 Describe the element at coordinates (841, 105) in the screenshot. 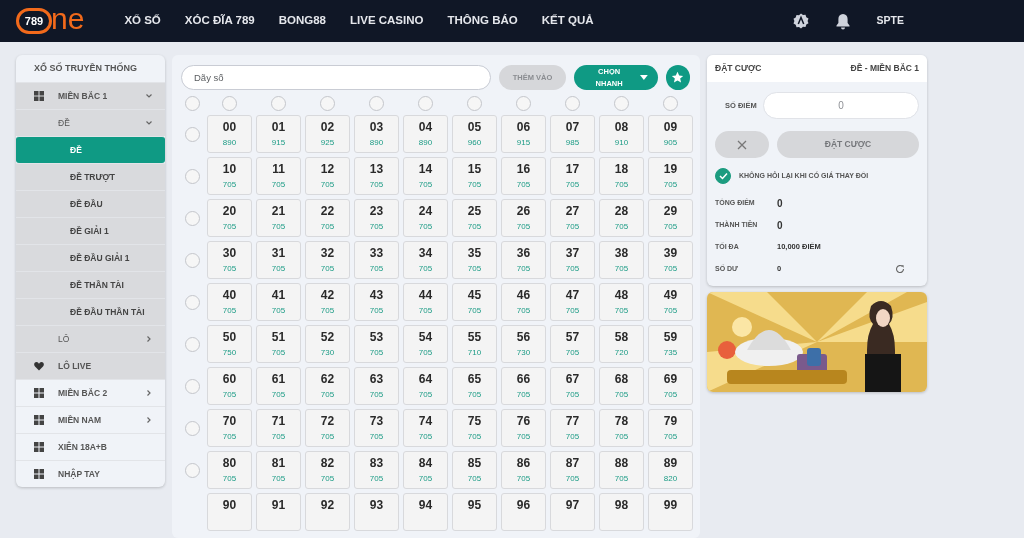

I see `points-field: 0` at that location.